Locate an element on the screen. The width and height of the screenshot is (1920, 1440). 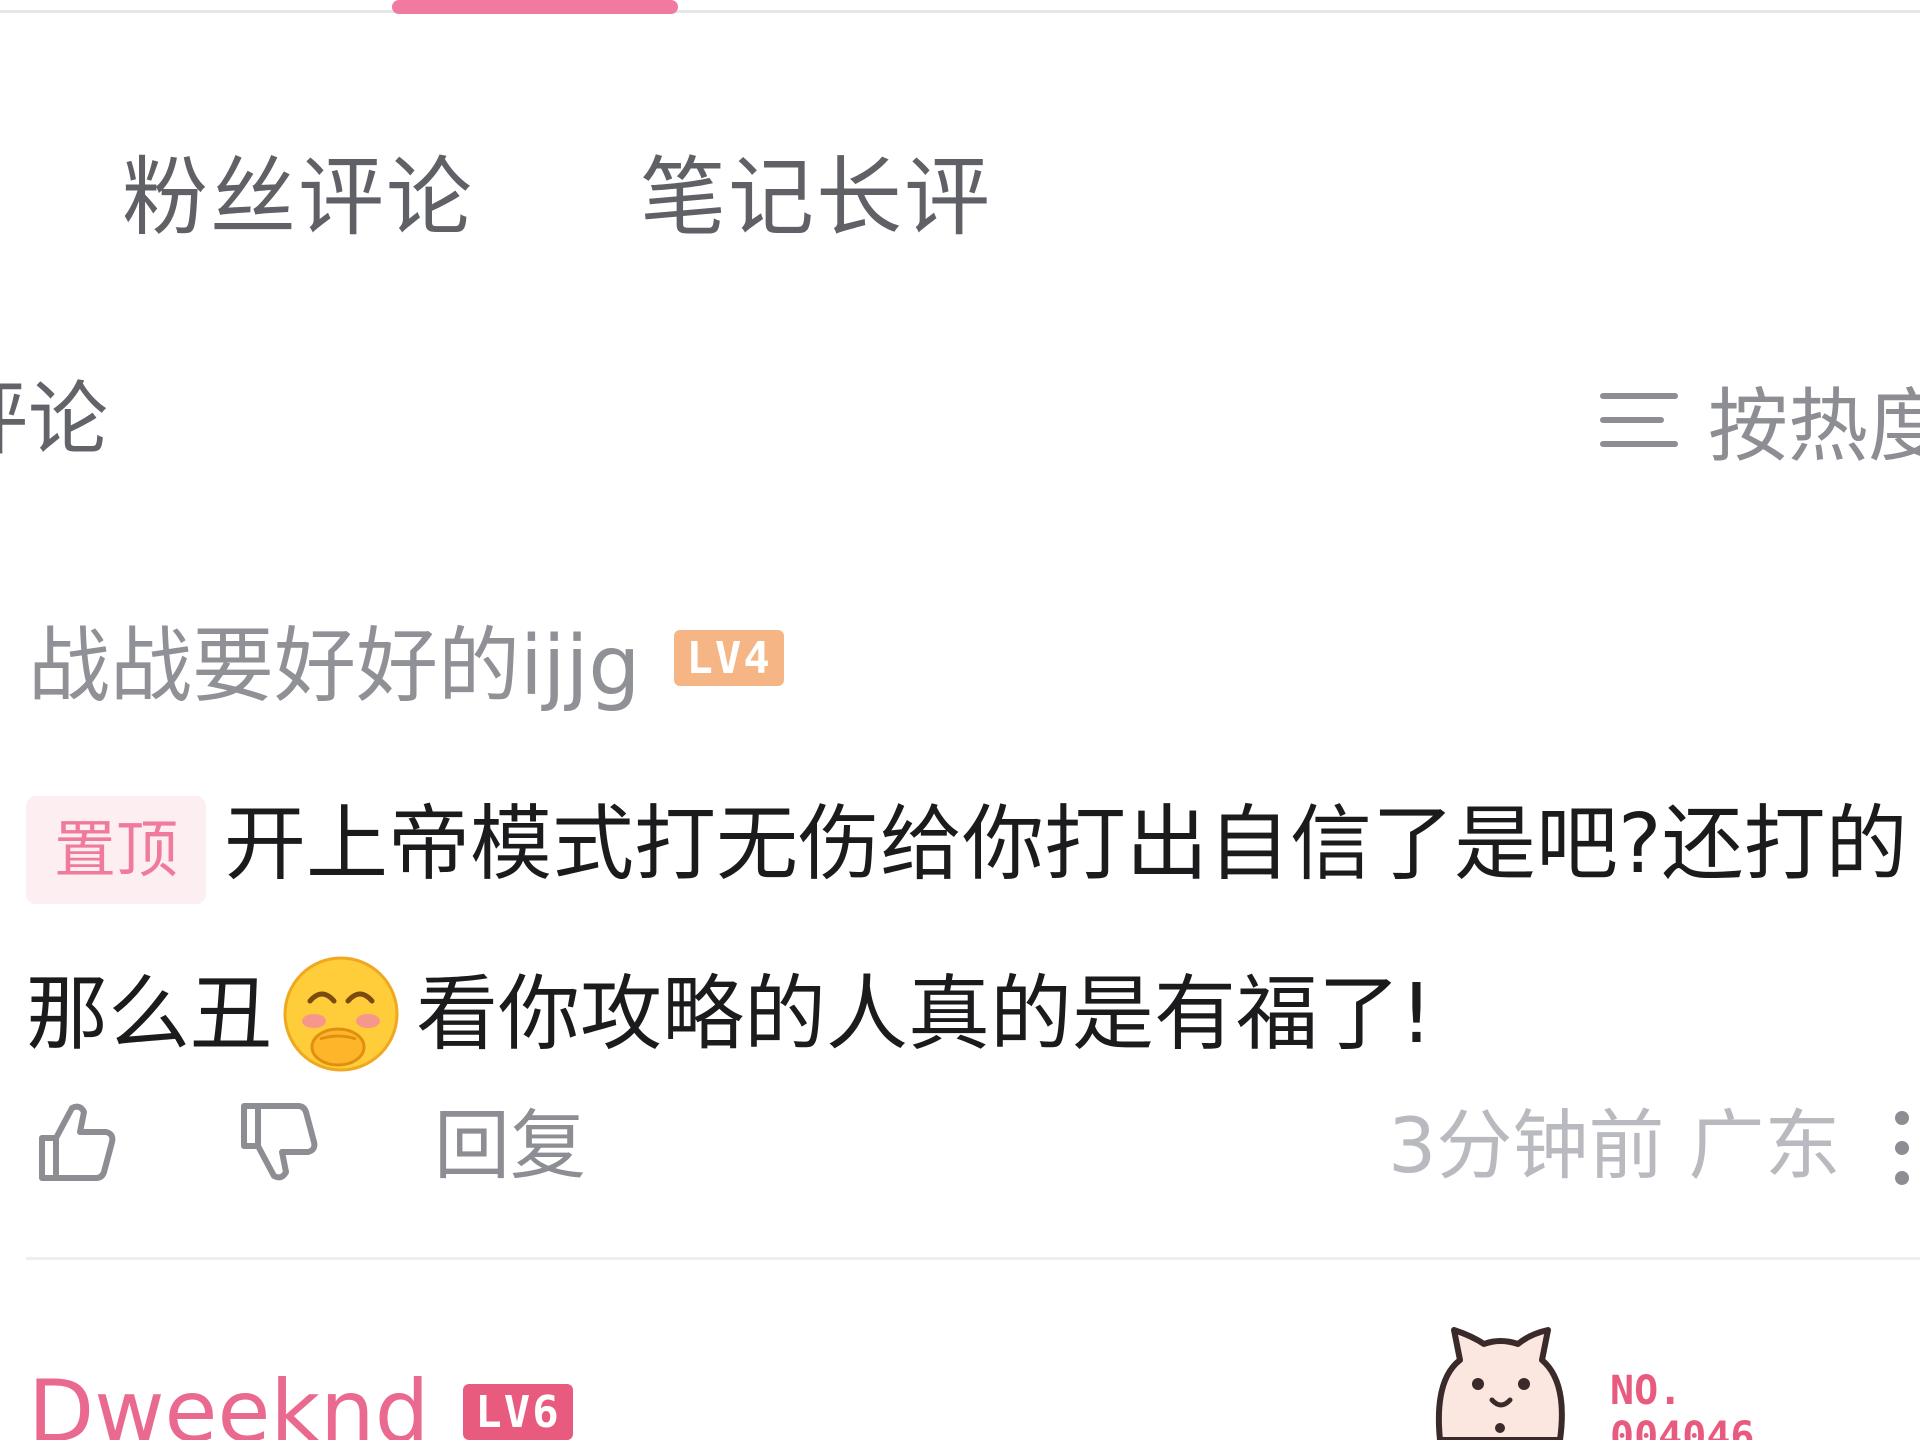
cat-mascot-icon is located at coordinates (1500, 1383).